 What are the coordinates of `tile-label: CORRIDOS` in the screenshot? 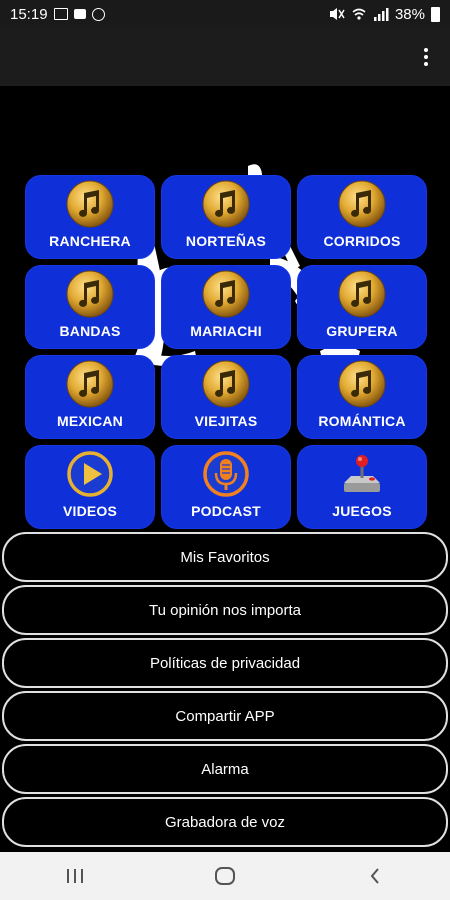 It's located at (362, 241).